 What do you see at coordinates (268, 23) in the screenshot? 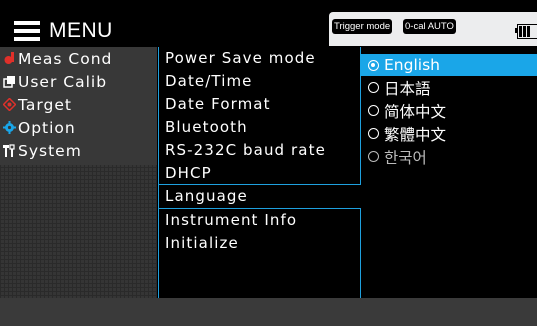
I see `top-bar: MENU Trigger mode 0-cal AUTO` at bounding box center [268, 23].